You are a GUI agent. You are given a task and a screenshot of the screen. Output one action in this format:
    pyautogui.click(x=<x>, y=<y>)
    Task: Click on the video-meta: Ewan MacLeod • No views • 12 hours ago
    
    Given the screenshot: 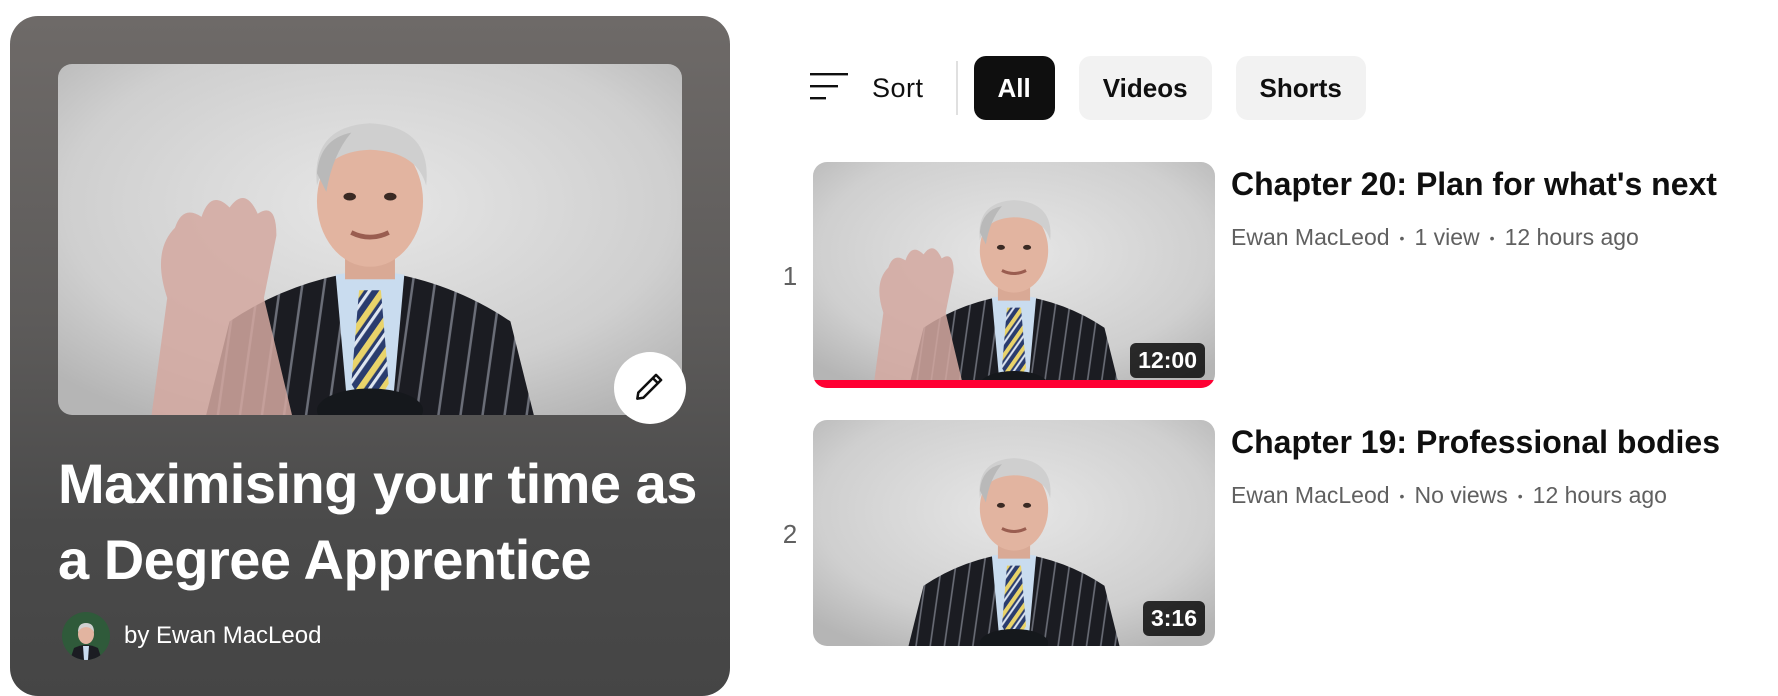 What is the action you would take?
    pyautogui.click(x=1496, y=495)
    